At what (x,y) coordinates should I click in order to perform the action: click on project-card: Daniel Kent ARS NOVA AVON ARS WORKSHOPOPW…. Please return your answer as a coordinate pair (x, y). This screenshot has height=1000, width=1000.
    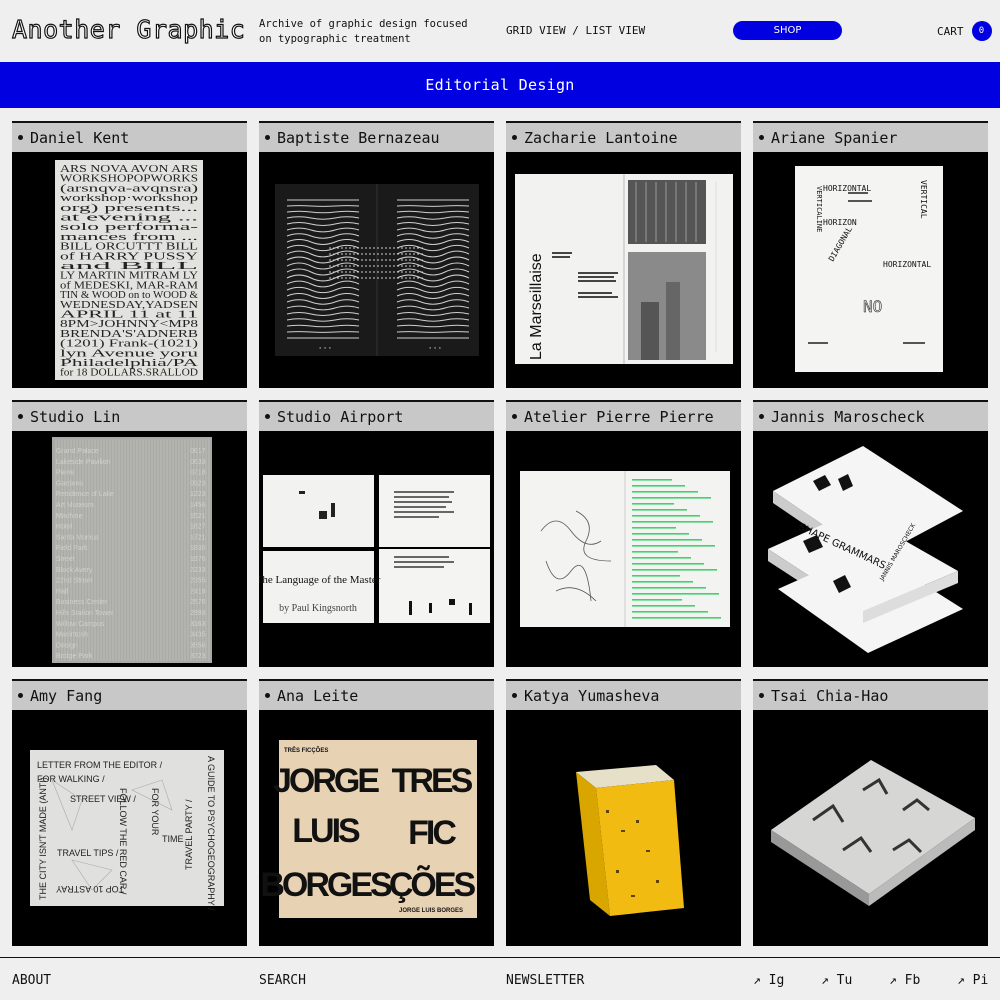
    Looking at the image, I should click on (129, 254).